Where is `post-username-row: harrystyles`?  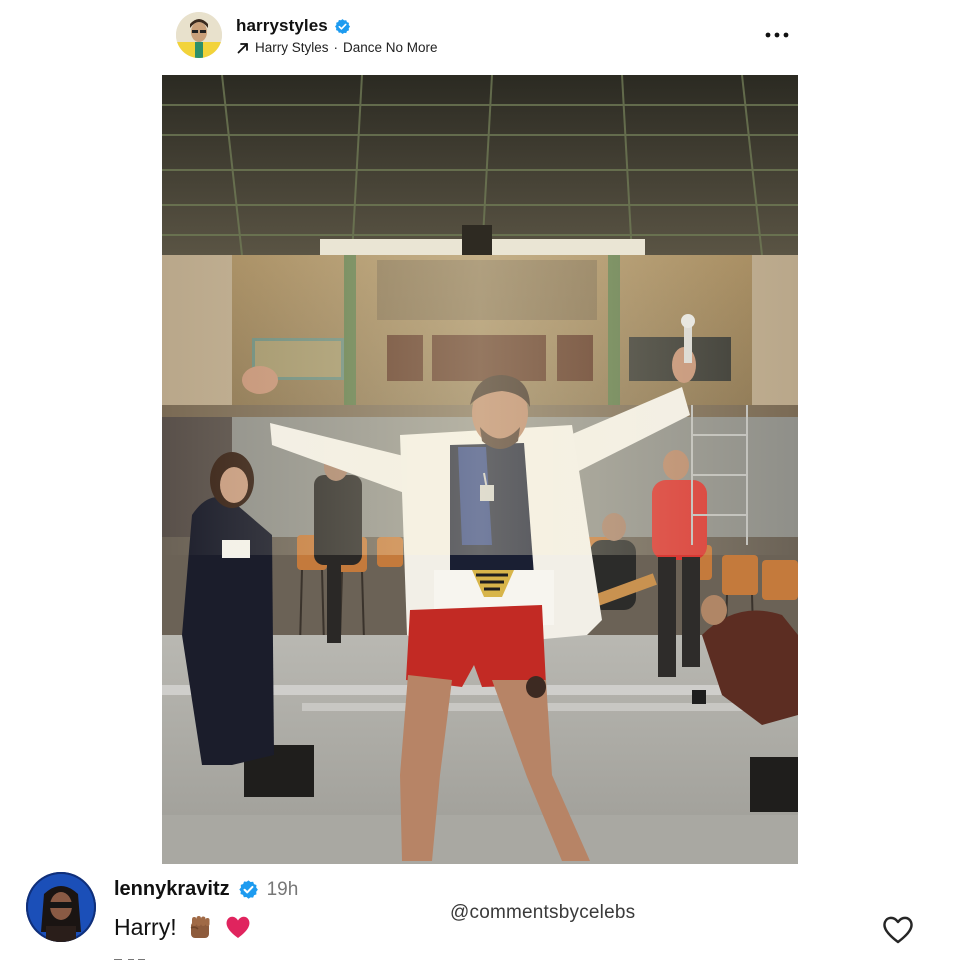 post-username-row: harrystyles is located at coordinates (293, 26).